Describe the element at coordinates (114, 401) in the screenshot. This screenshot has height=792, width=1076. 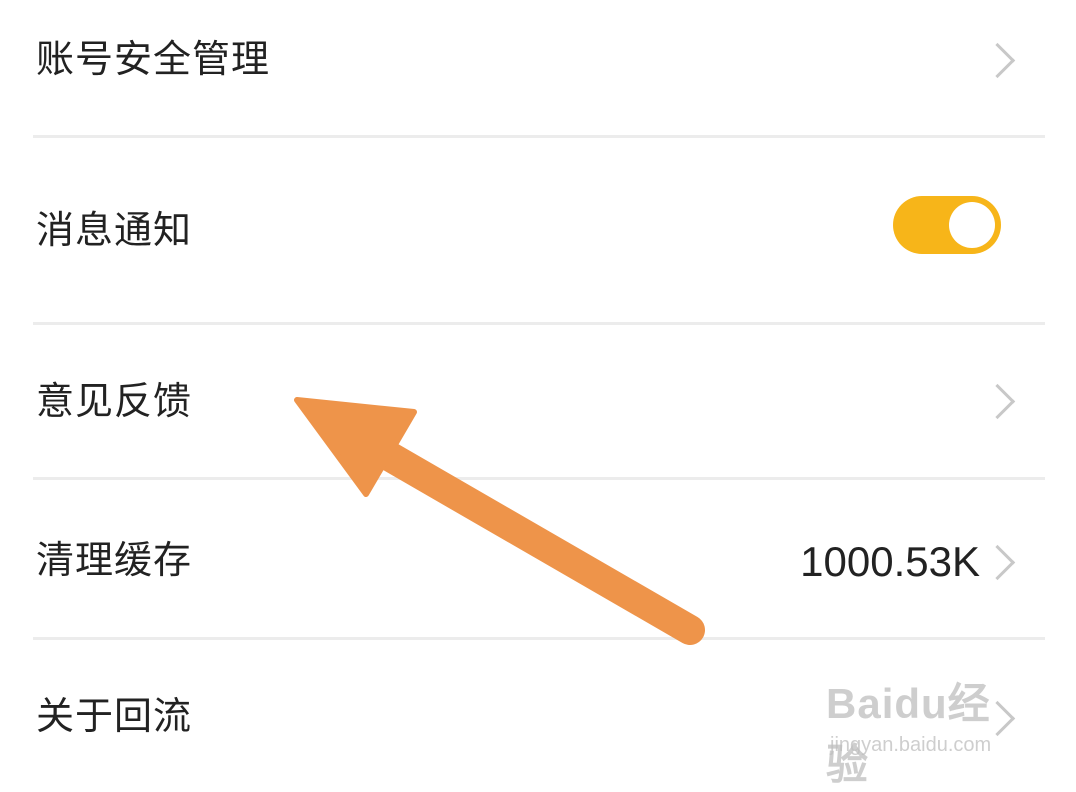
I see `settings-item-label: 意见反馈` at that location.